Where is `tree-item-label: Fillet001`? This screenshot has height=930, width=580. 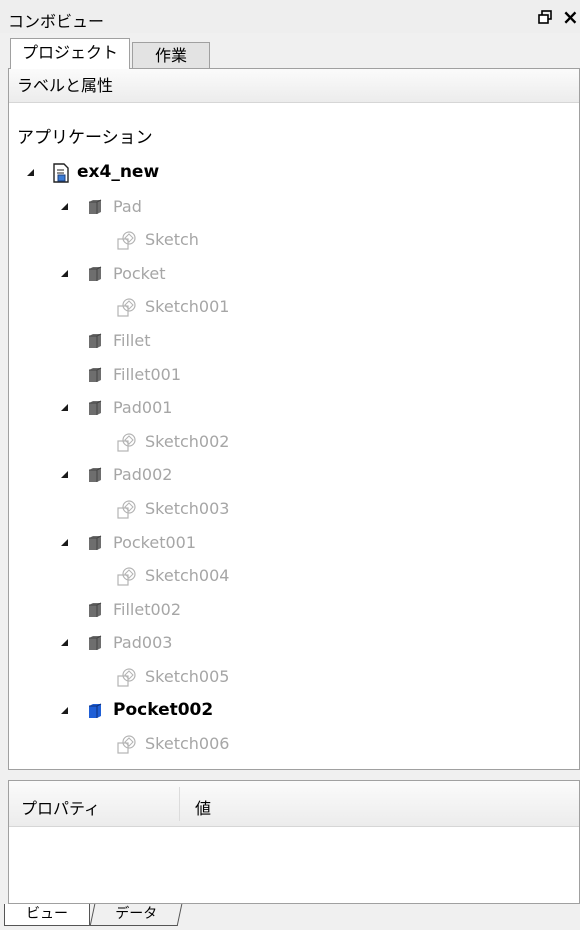
tree-item-label: Fillet001 is located at coordinates (147, 374).